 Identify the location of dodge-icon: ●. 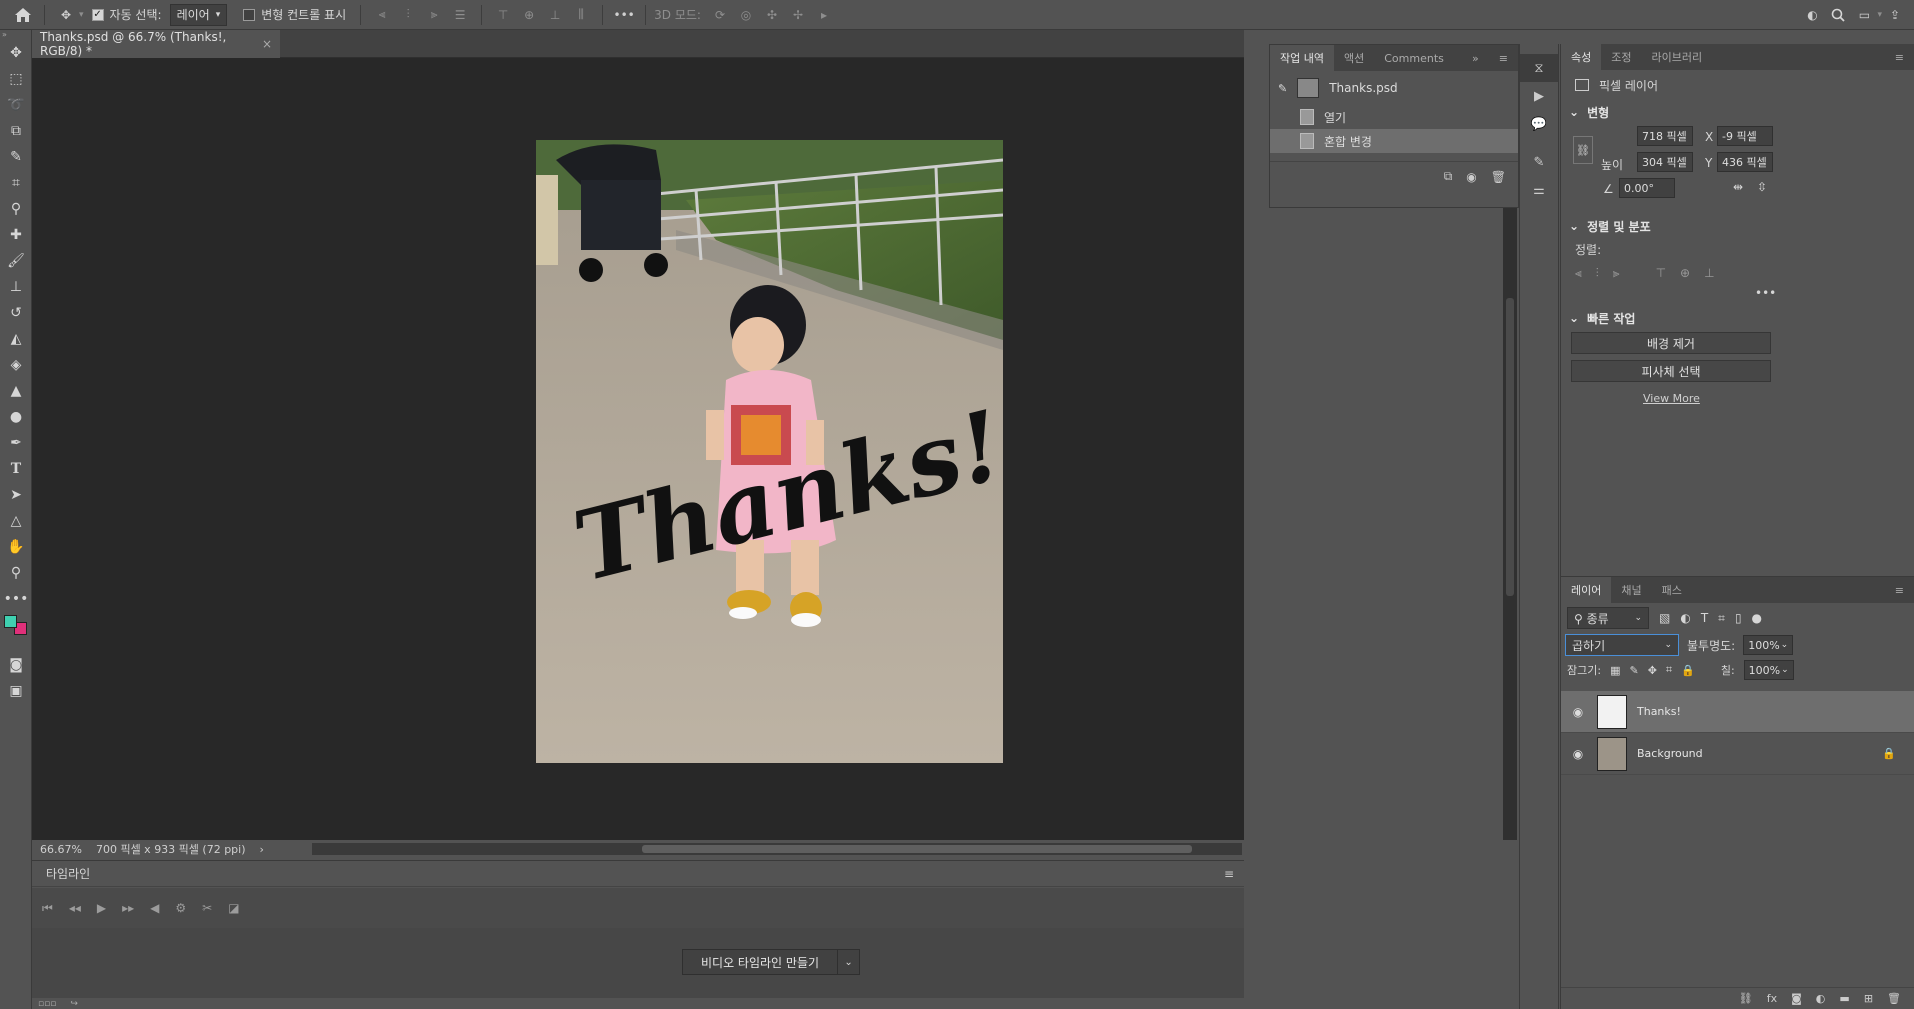
(16, 417).